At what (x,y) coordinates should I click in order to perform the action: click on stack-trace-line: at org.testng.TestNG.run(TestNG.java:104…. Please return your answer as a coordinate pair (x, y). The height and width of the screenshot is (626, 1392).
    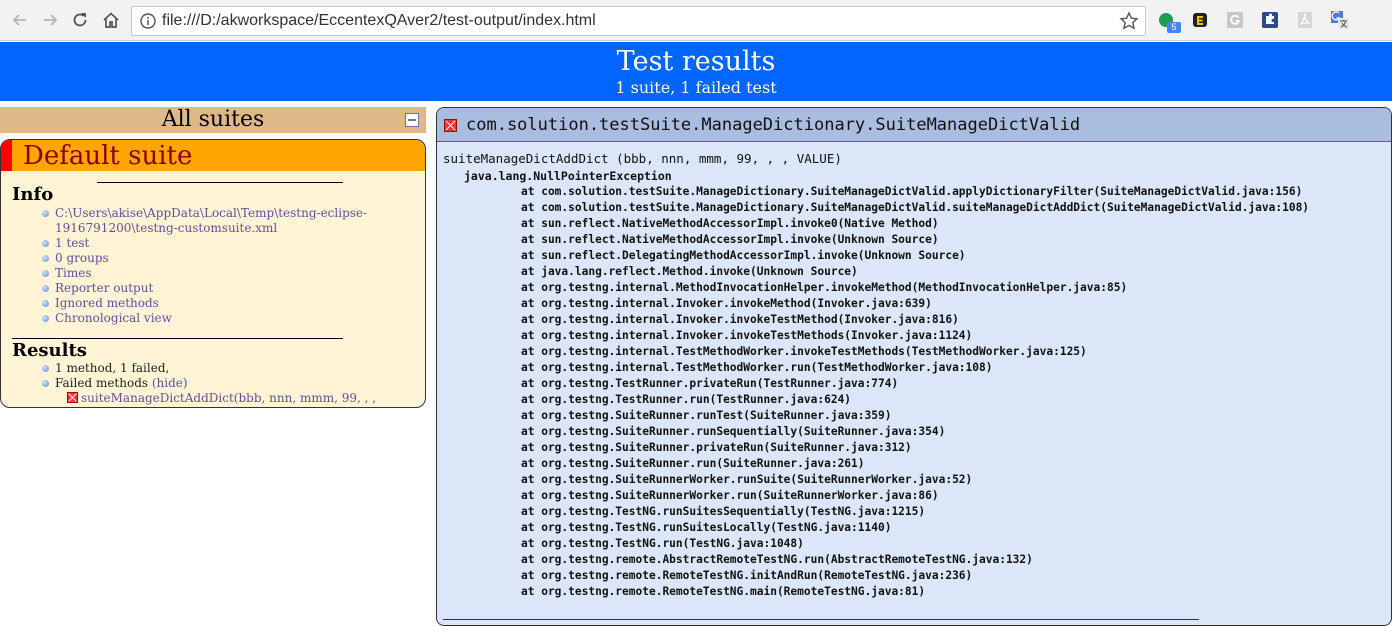
    Looking at the image, I should click on (662, 543).